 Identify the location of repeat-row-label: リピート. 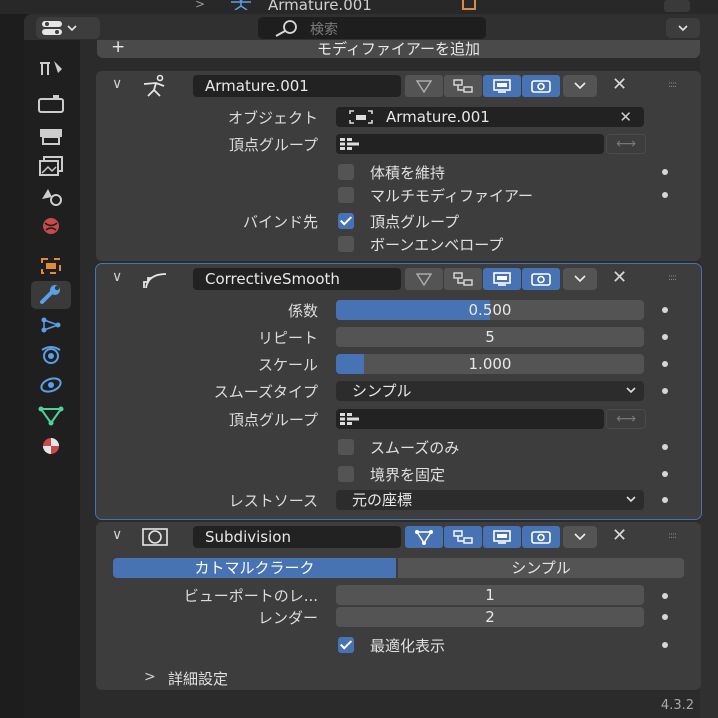
(209, 337).